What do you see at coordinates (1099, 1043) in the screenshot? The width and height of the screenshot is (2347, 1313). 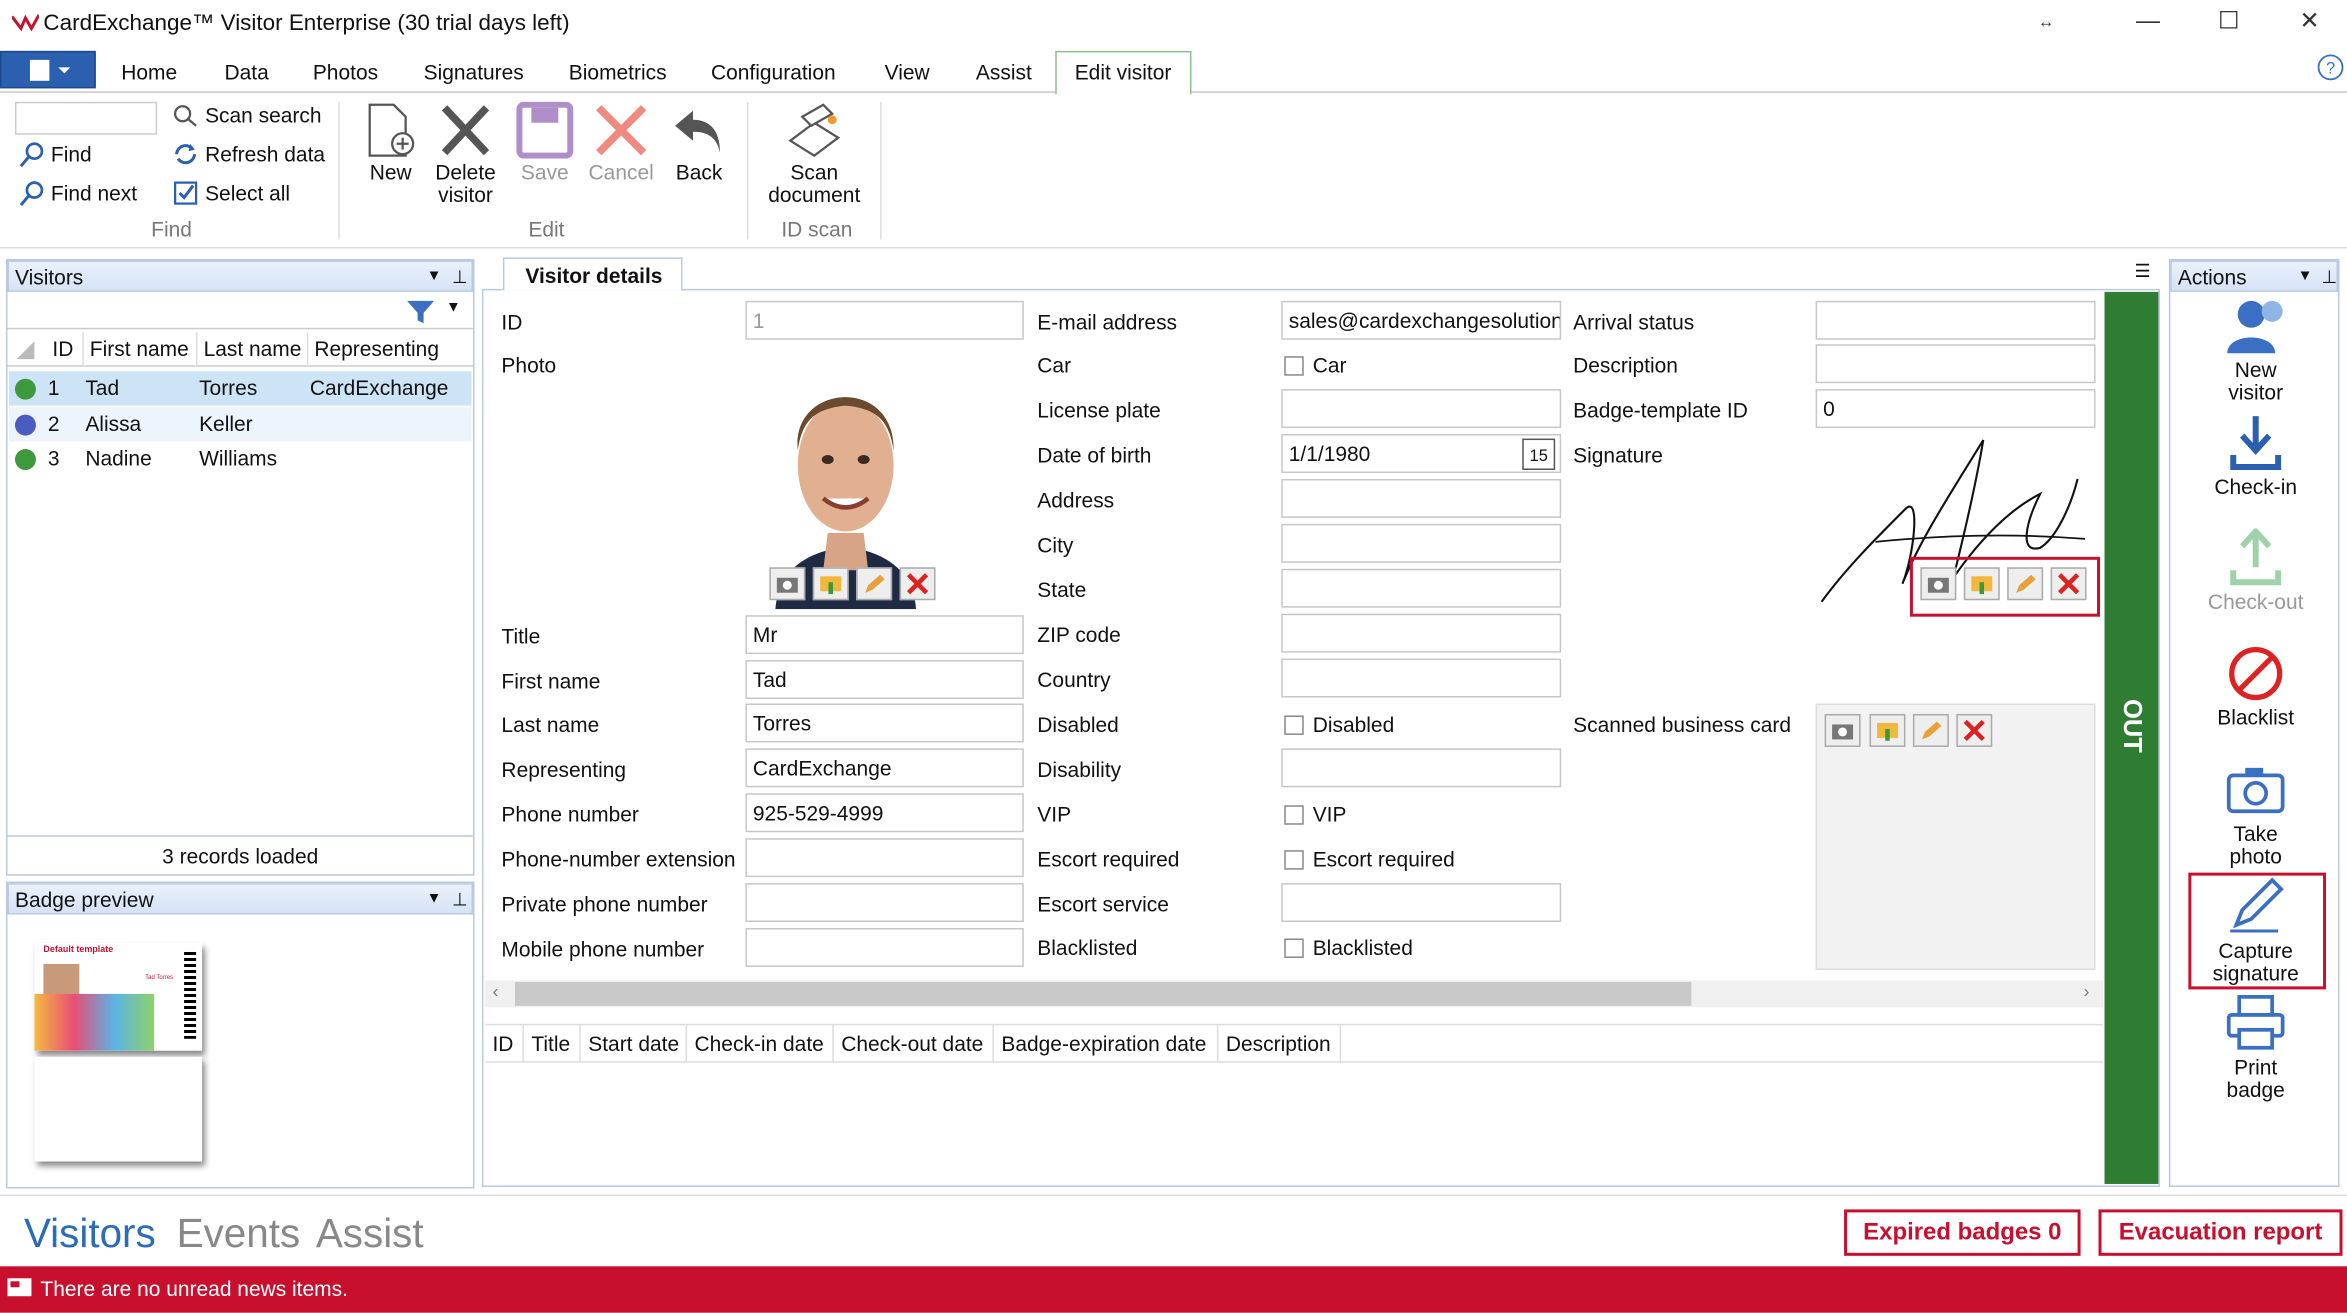 I see `events-col-badge-expiration: Badge-expiration date` at bounding box center [1099, 1043].